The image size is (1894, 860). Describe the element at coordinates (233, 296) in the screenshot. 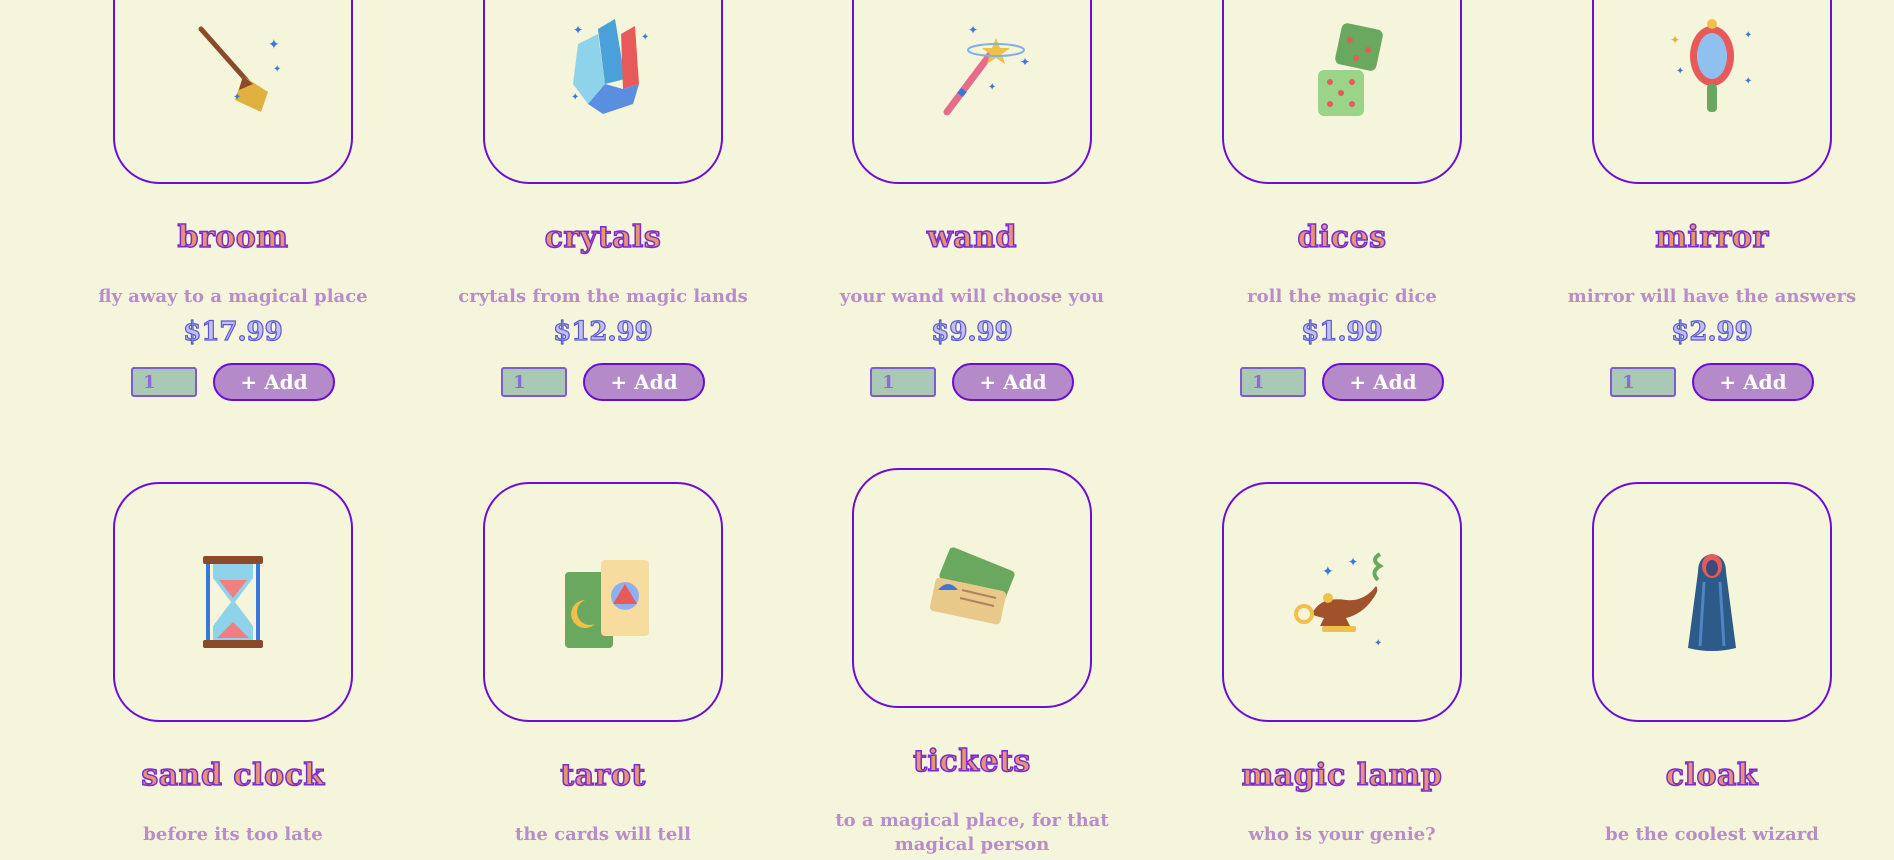

I see `product-description: fly away to a magical place` at that location.